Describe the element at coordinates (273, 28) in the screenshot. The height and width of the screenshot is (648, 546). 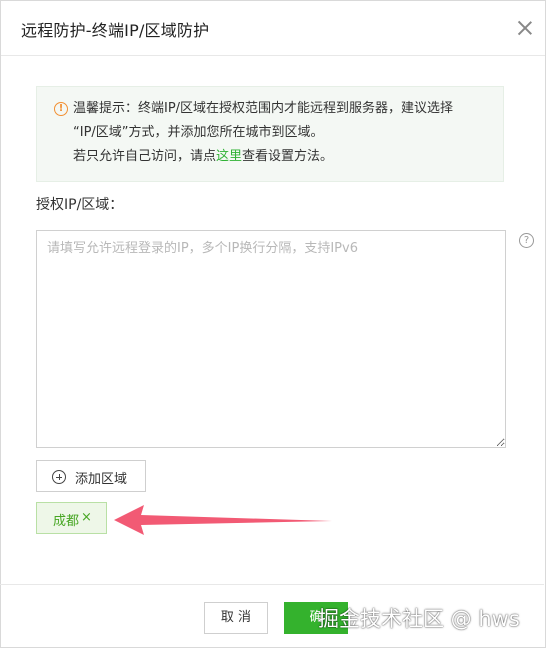
I see `dialog-header: 远程防护-终端IP/区域防护` at that location.